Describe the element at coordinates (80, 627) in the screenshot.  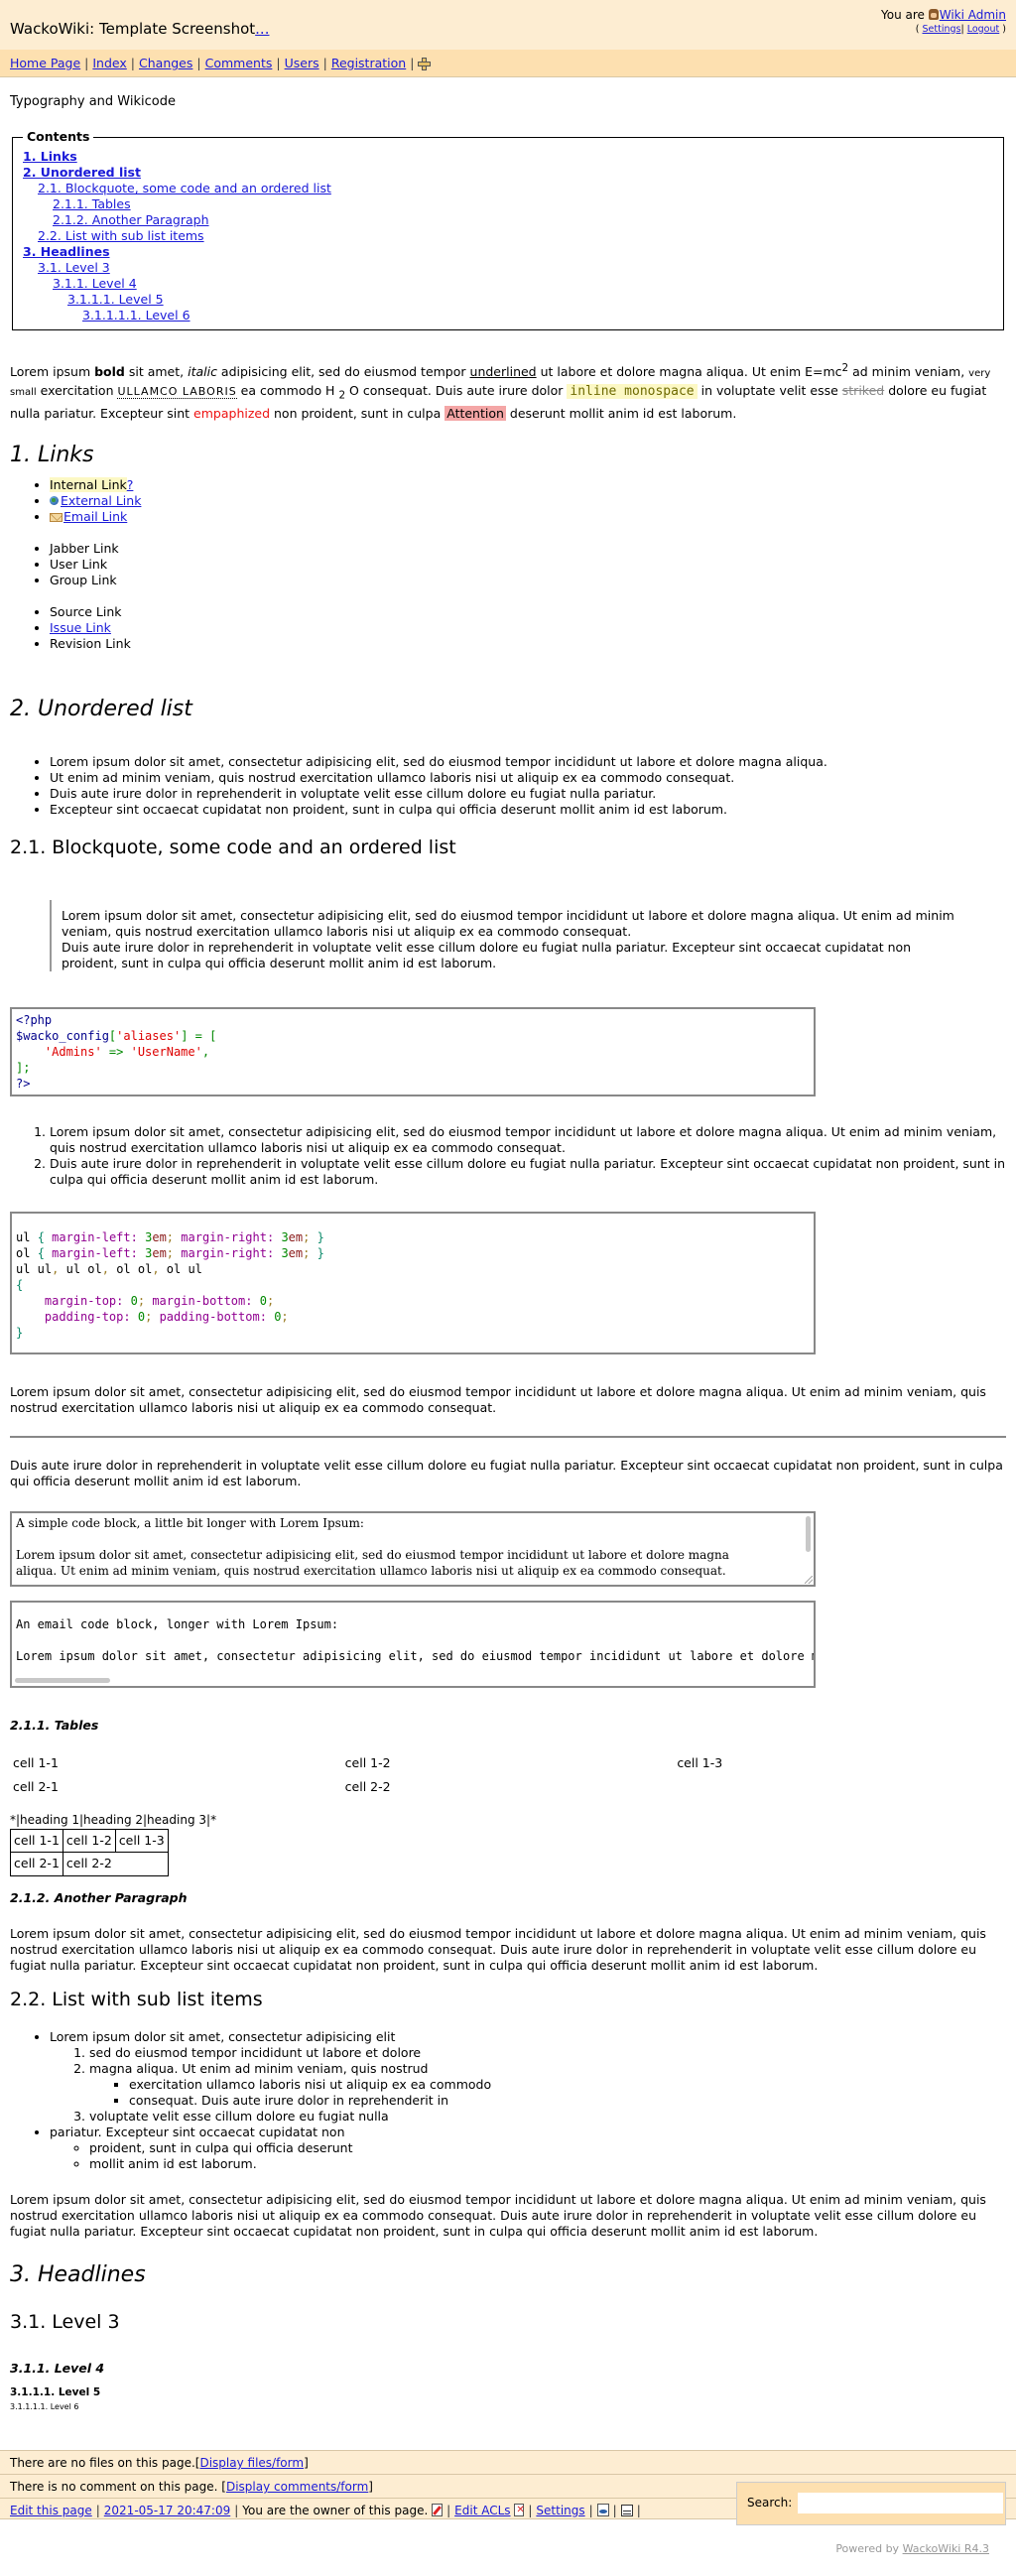
I see `issue-link: Issue Link` at that location.